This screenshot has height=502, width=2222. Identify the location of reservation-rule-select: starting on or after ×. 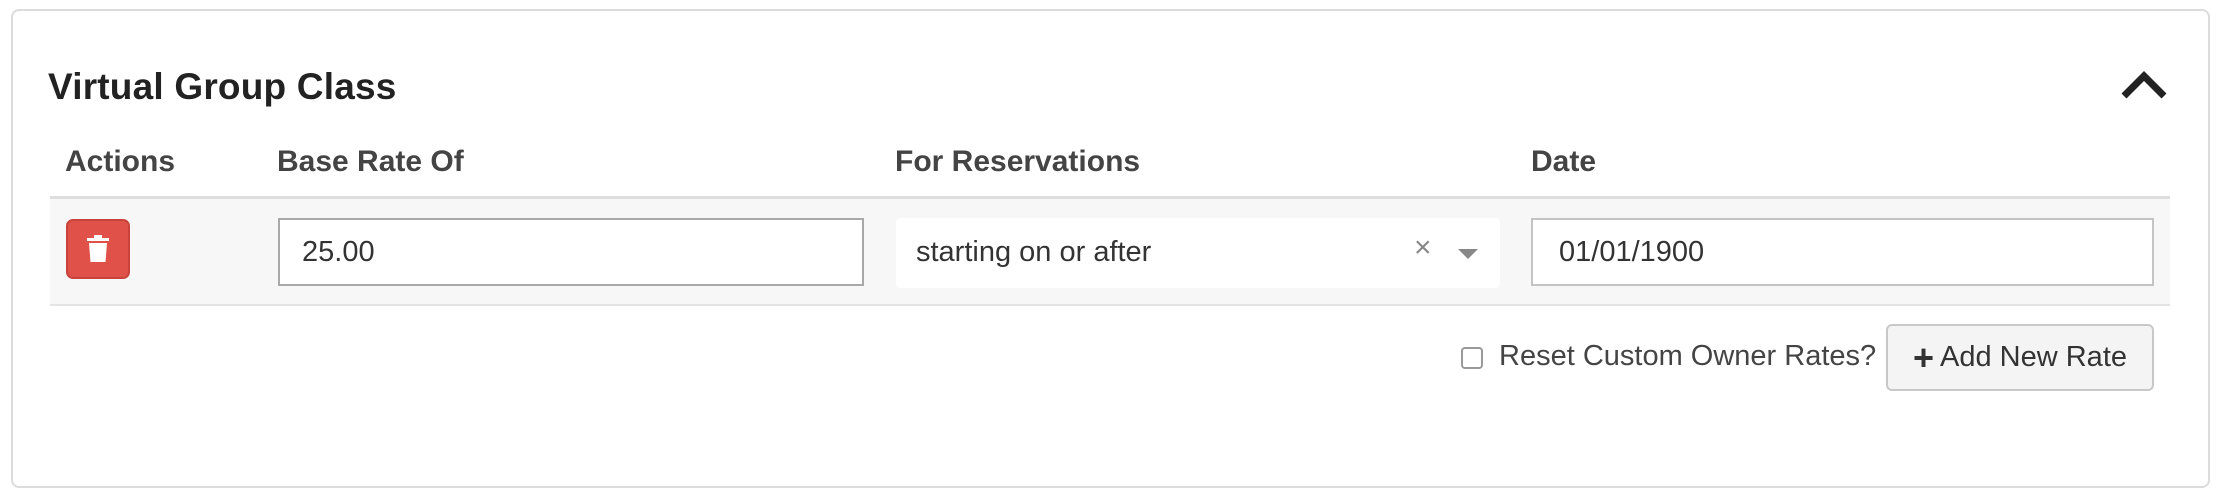
(1198, 253).